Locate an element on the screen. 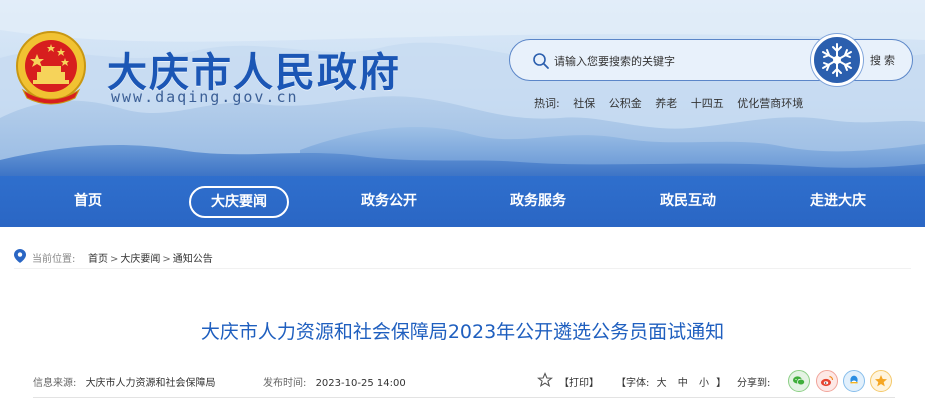  search-input is located at coordinates (679, 61).